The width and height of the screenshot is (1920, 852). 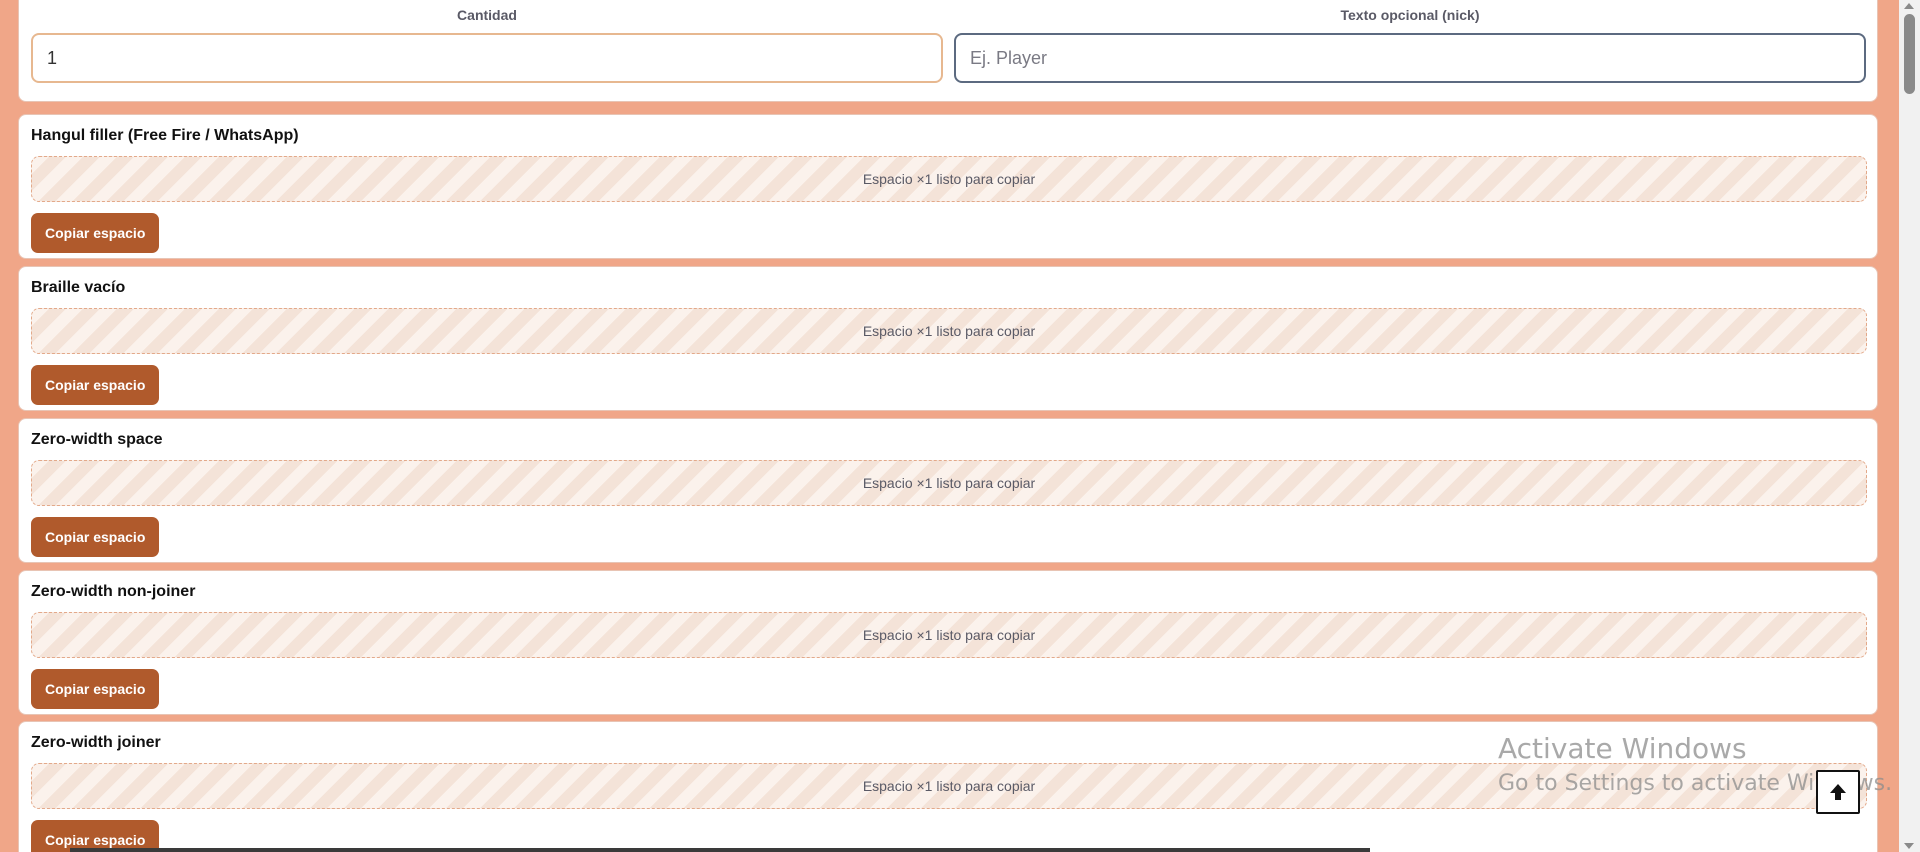 What do you see at coordinates (1909, 846) in the screenshot?
I see `scroll-down-icon` at bounding box center [1909, 846].